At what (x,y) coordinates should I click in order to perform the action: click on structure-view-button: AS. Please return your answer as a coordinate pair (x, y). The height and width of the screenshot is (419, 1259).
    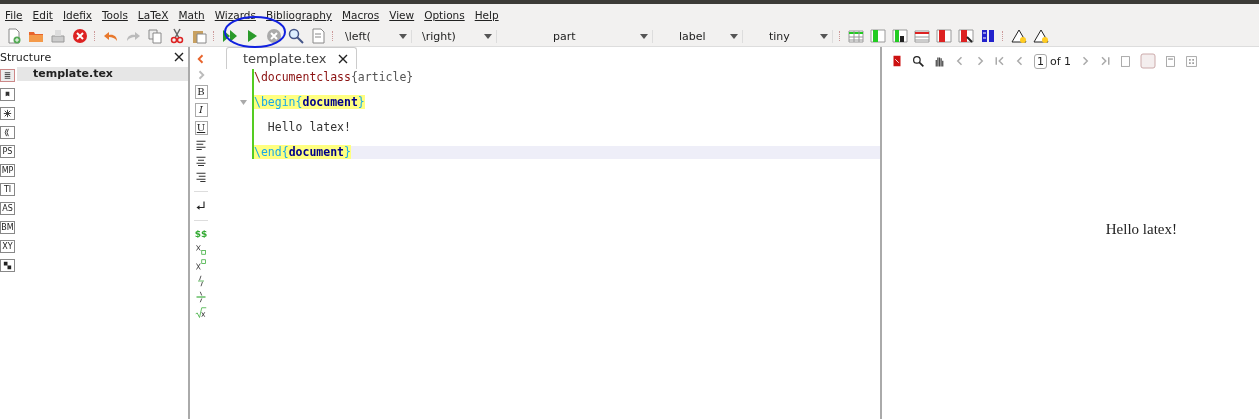
    Looking at the image, I should click on (7, 208).